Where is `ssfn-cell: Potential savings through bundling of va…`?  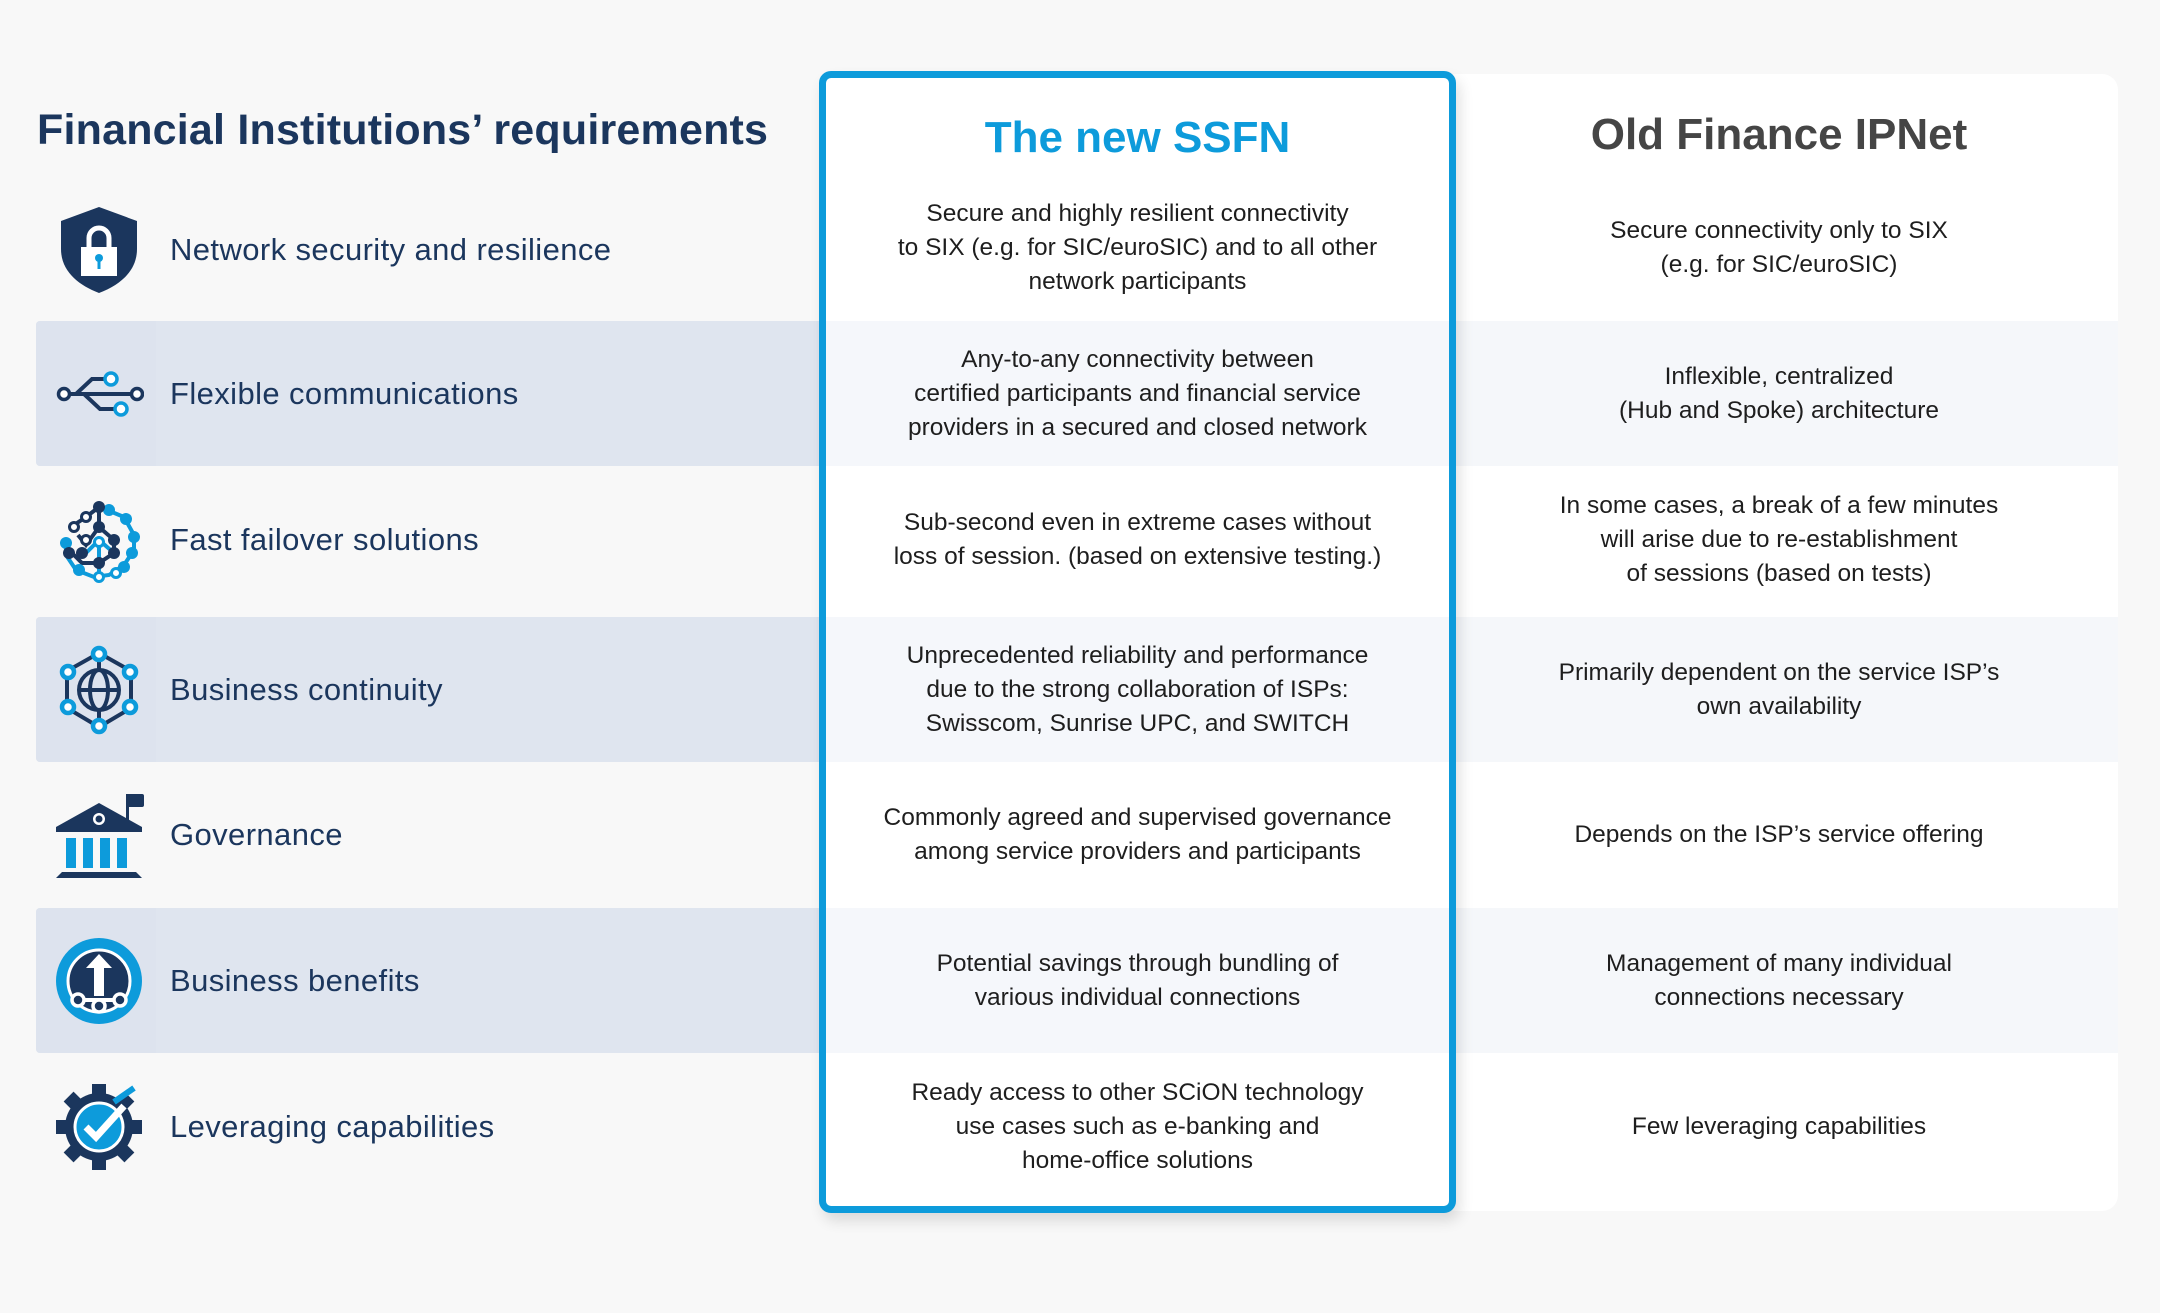 ssfn-cell: Potential savings through bundling of va… is located at coordinates (1137, 980).